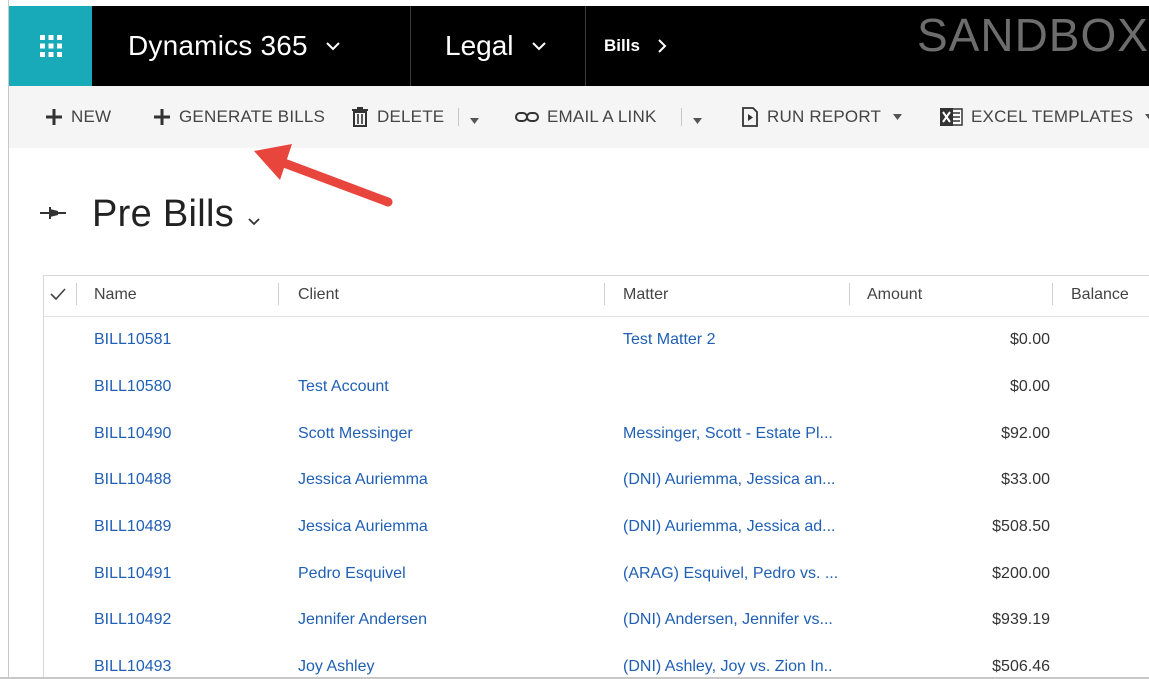  What do you see at coordinates (750, 117) in the screenshot?
I see `report-icon` at bounding box center [750, 117].